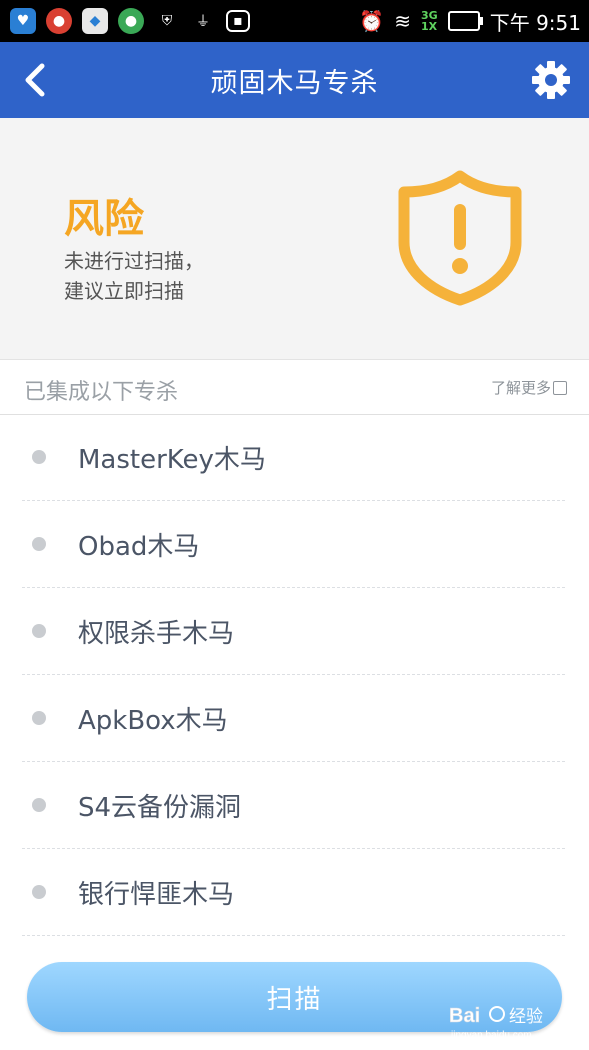 Image resolution: width=589 pixels, height=1050 pixels. Describe the element at coordinates (134, 261) in the screenshot. I see `risk-description-line: 未进行过扫描，` at that location.